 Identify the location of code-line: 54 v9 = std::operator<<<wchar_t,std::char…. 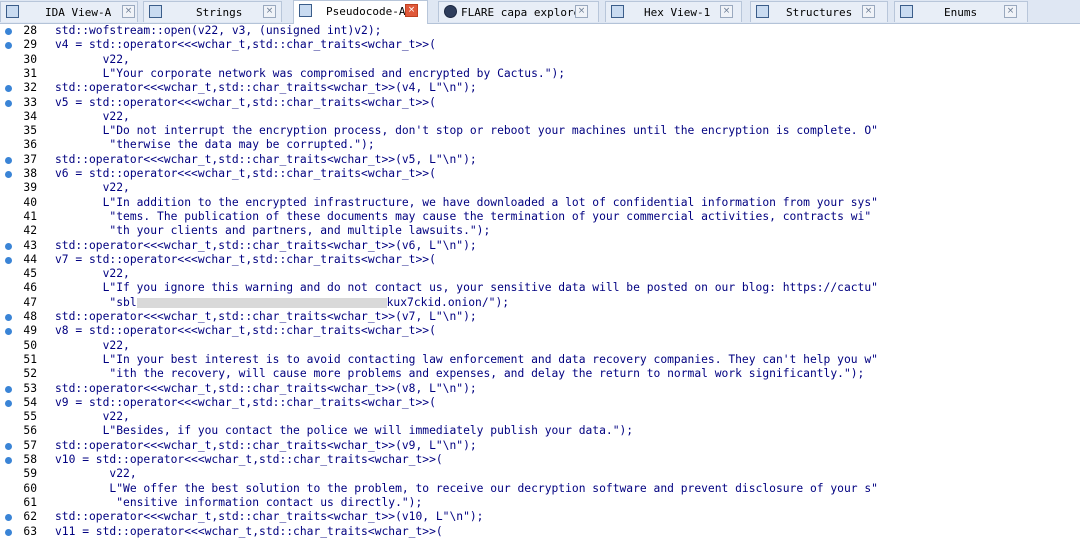
(540, 403).